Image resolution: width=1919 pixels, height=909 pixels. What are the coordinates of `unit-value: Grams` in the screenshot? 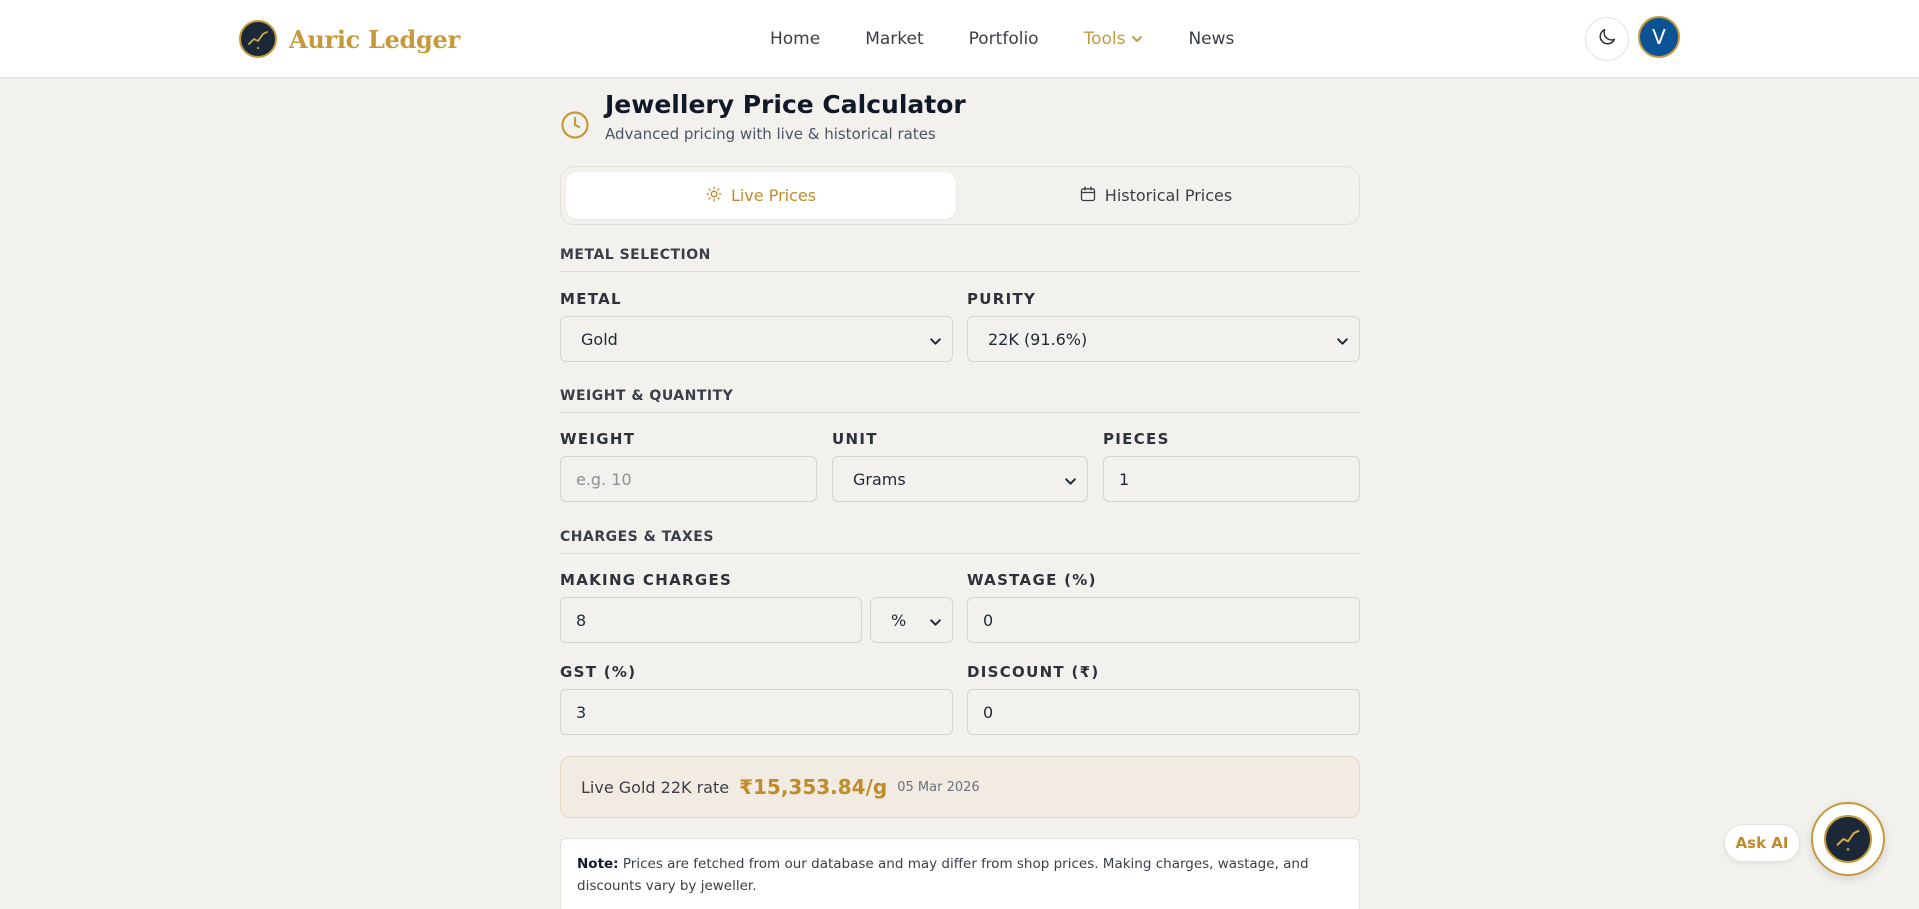 It's located at (879, 479).